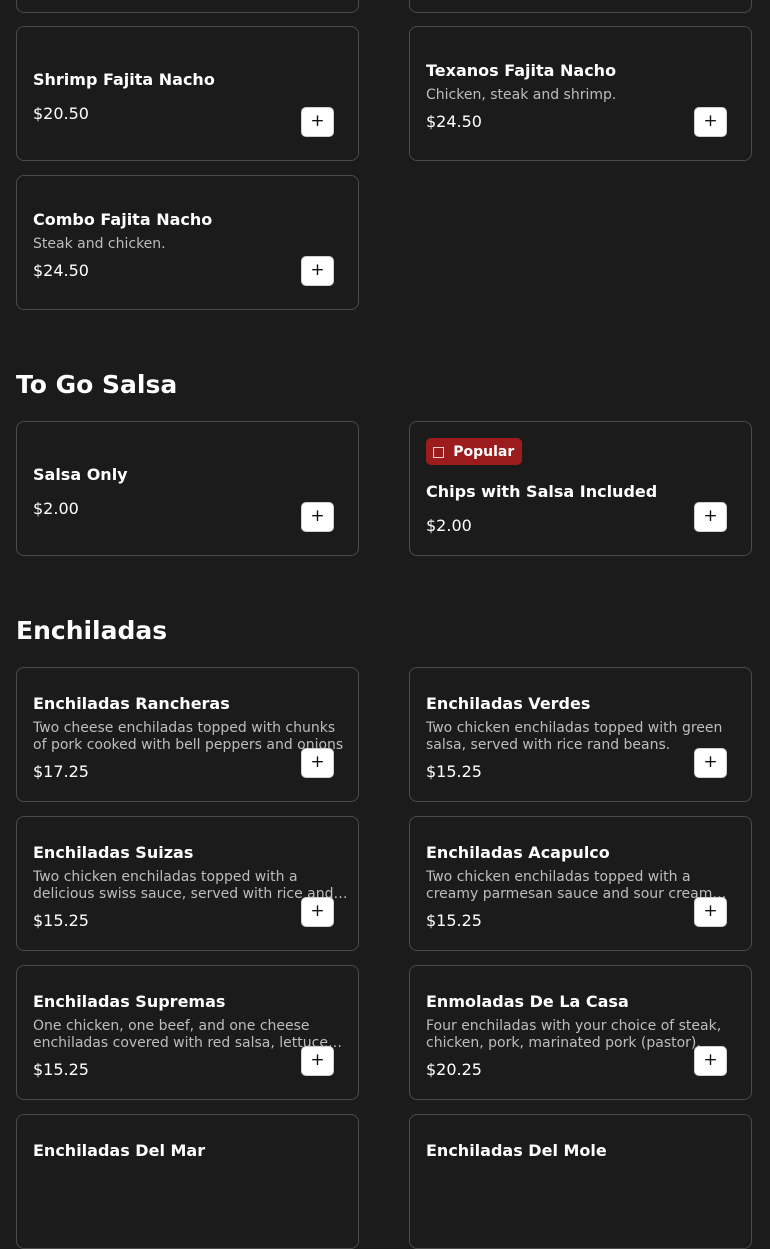  Describe the element at coordinates (516, 1150) in the screenshot. I see `item-name: Enchiladas Del Mole` at that location.